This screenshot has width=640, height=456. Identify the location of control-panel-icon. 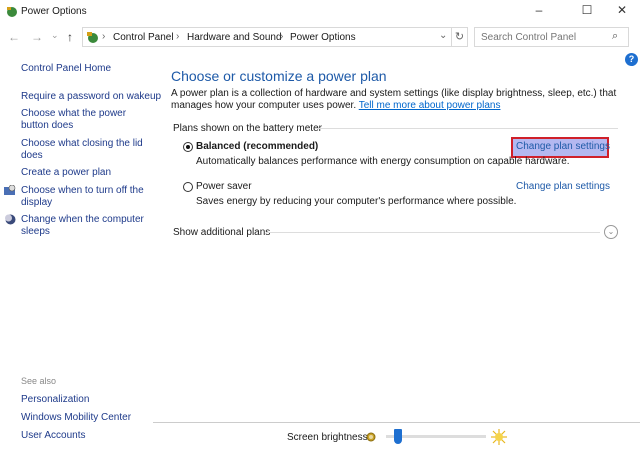
(92, 37).